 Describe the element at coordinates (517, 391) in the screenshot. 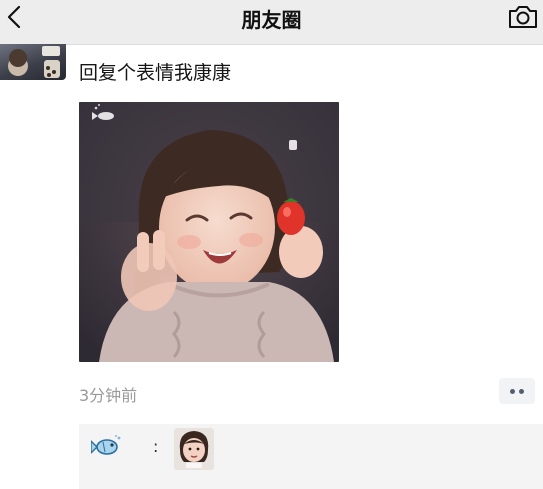

I see `more-actions-button` at that location.